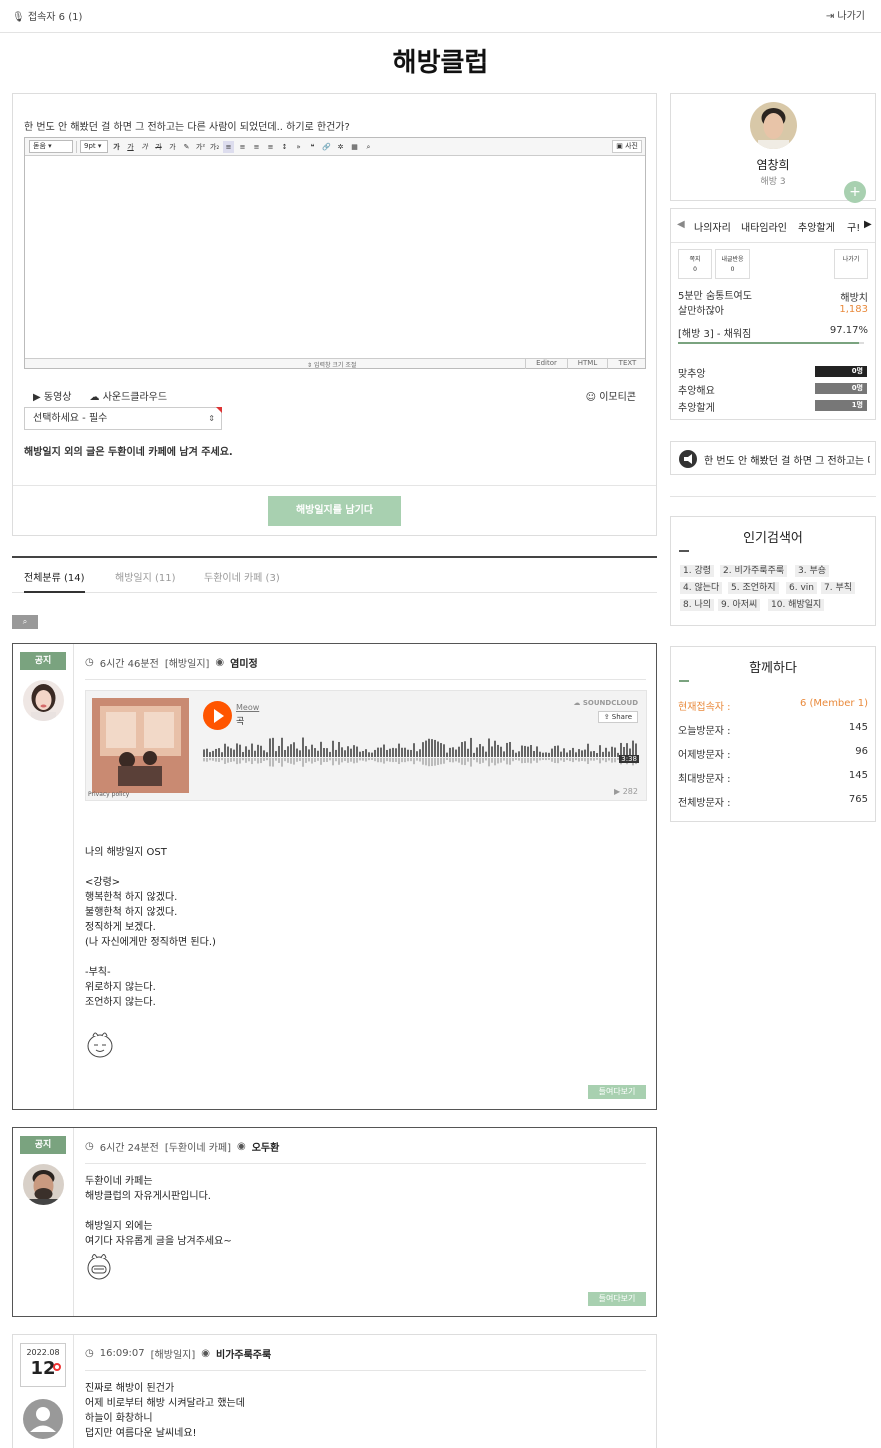 Image resolution: width=881 pixels, height=1448 pixels. Describe the element at coordinates (284, 147) in the screenshot. I see `line-height-icon: ↕` at that location.